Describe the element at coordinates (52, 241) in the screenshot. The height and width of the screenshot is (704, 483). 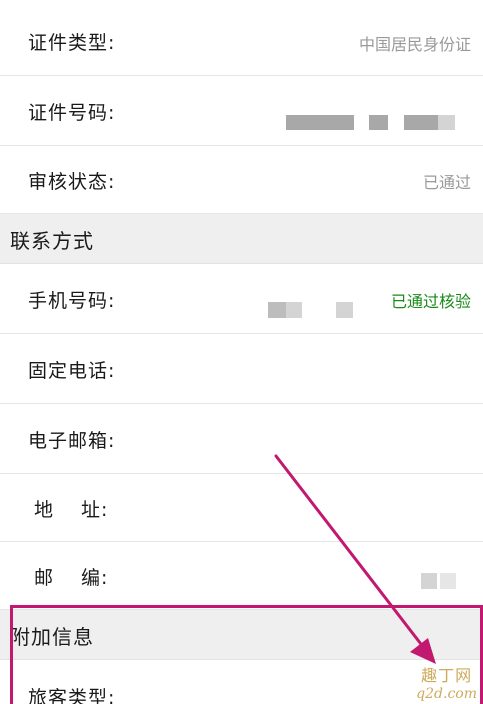
I see `contact-section-title: 联系方式` at that location.